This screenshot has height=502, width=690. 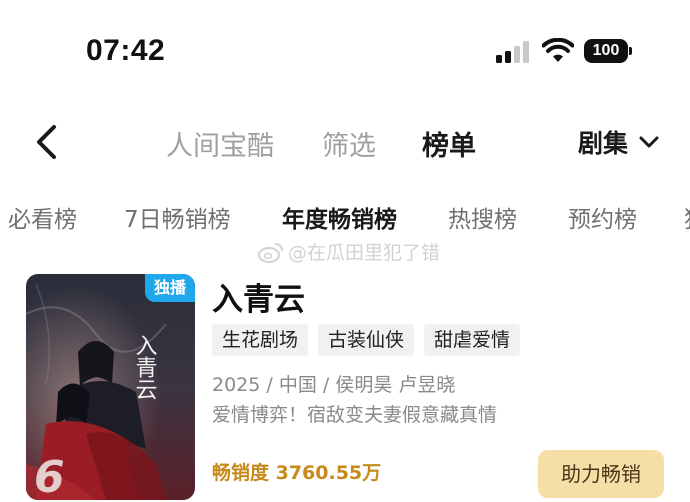 What do you see at coordinates (126, 50) in the screenshot?
I see `status-time: 07:42` at bounding box center [126, 50].